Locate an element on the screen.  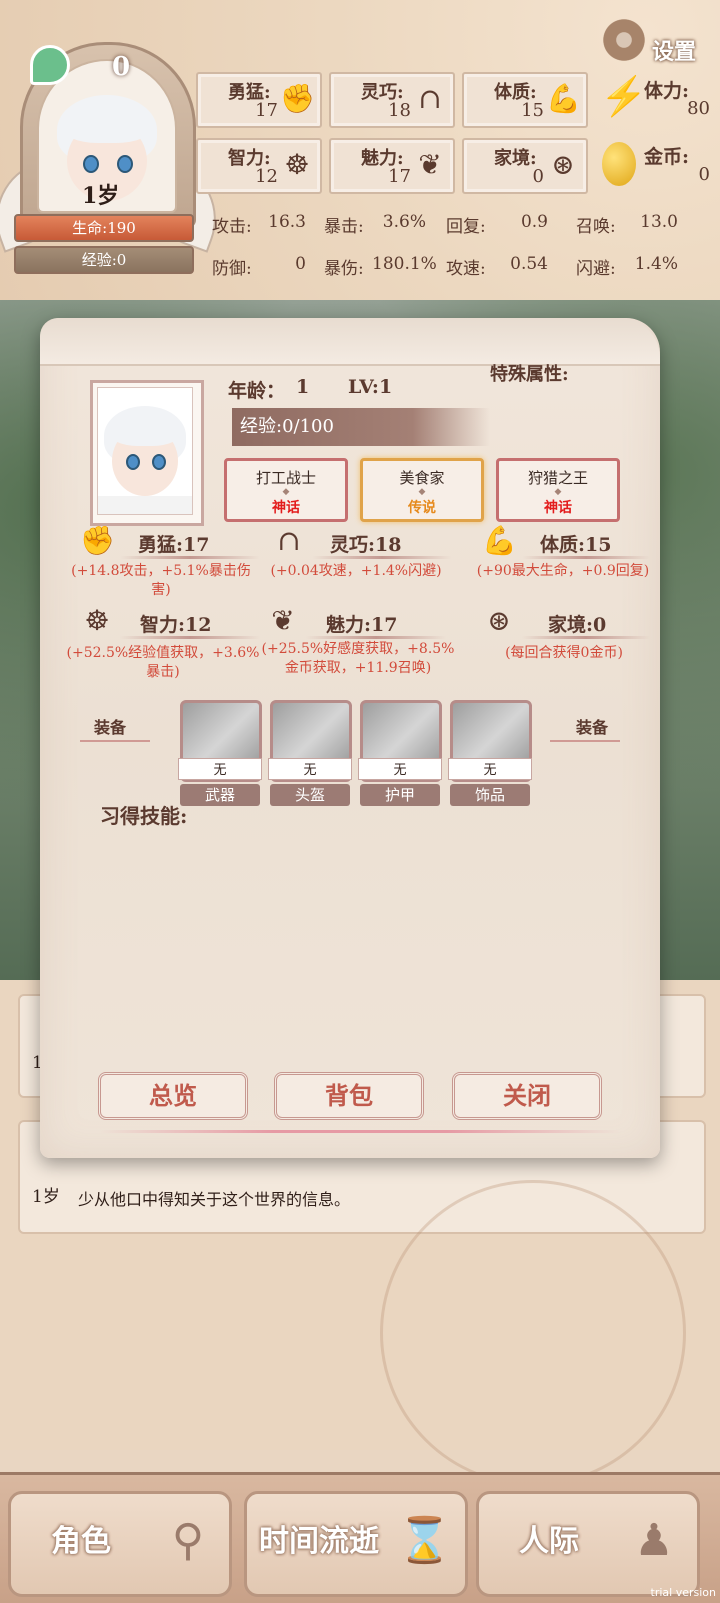
attr-detail-courage: 勇猛:17 is located at coordinates (174, 545).